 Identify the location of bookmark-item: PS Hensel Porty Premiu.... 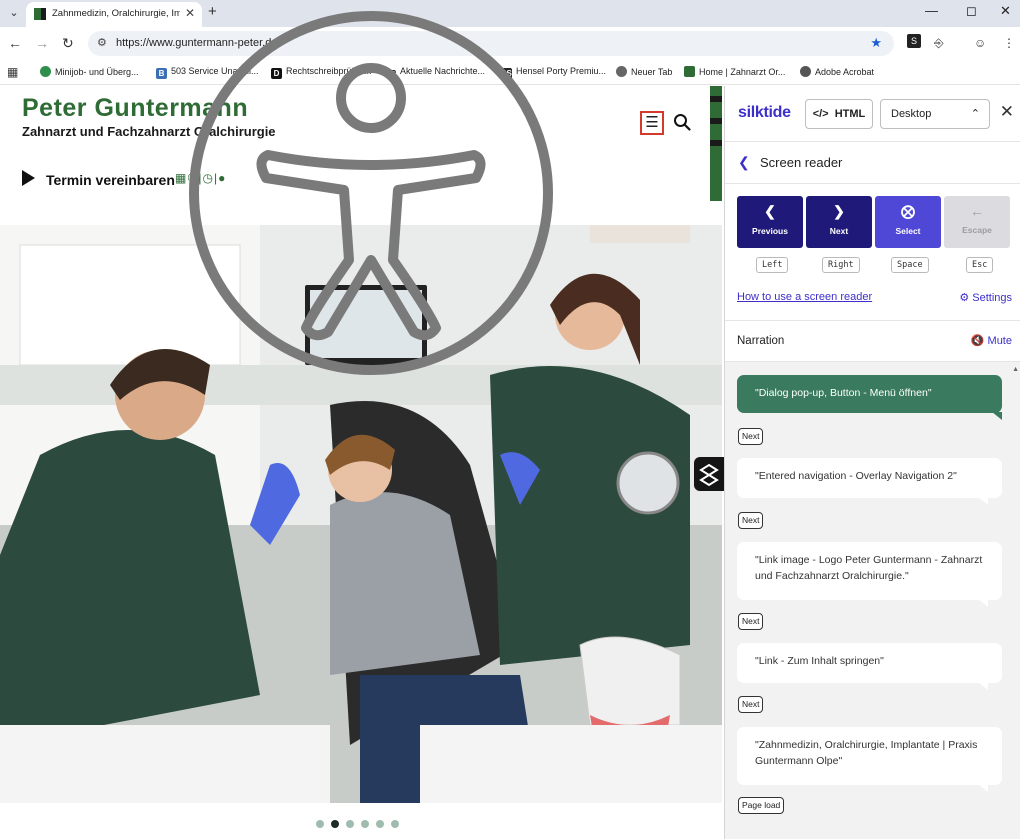
(553, 72).